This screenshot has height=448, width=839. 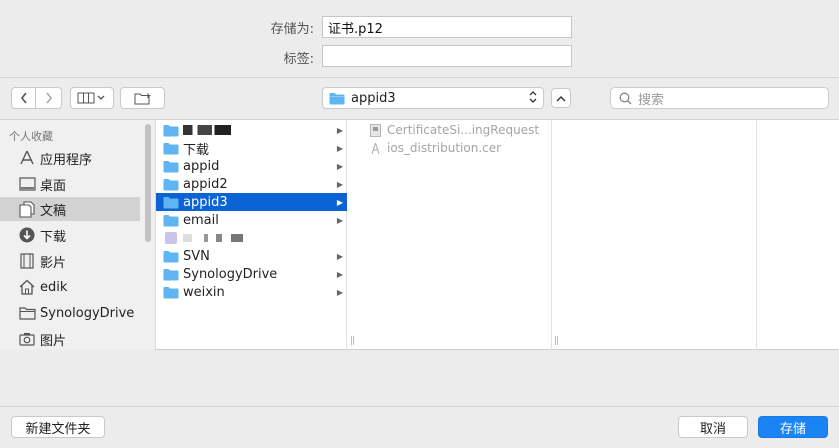 I want to click on sidebar-item-synologydrive: SynologyDrive, so click(x=70, y=313).